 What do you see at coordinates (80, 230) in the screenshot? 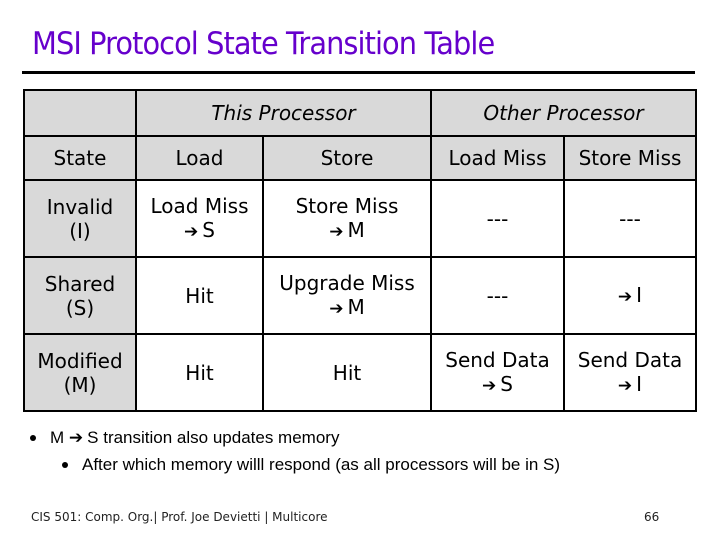
I see `state-abbrev: (I)` at bounding box center [80, 230].